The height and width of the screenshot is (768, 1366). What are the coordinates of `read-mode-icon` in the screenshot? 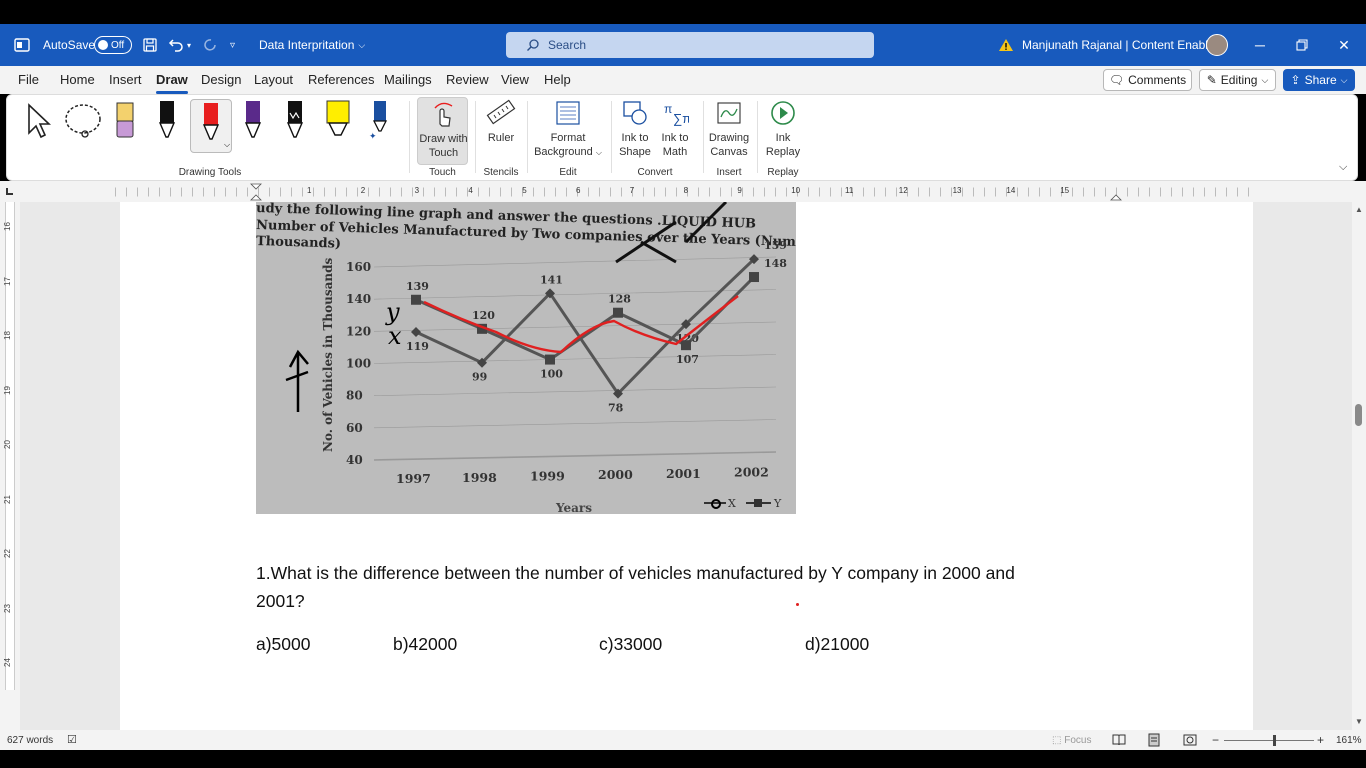 It's located at (1119, 740).